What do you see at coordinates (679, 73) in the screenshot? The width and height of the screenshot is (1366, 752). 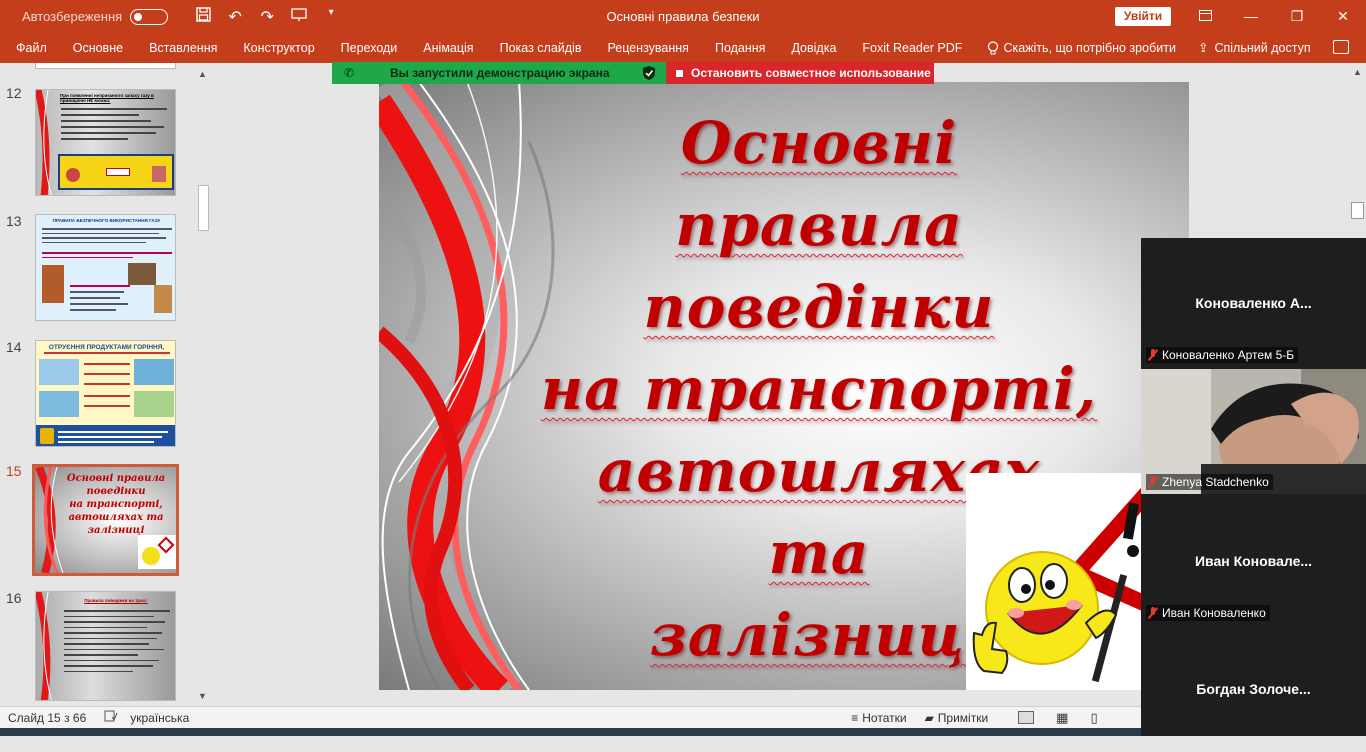 I see `stop-icon` at bounding box center [679, 73].